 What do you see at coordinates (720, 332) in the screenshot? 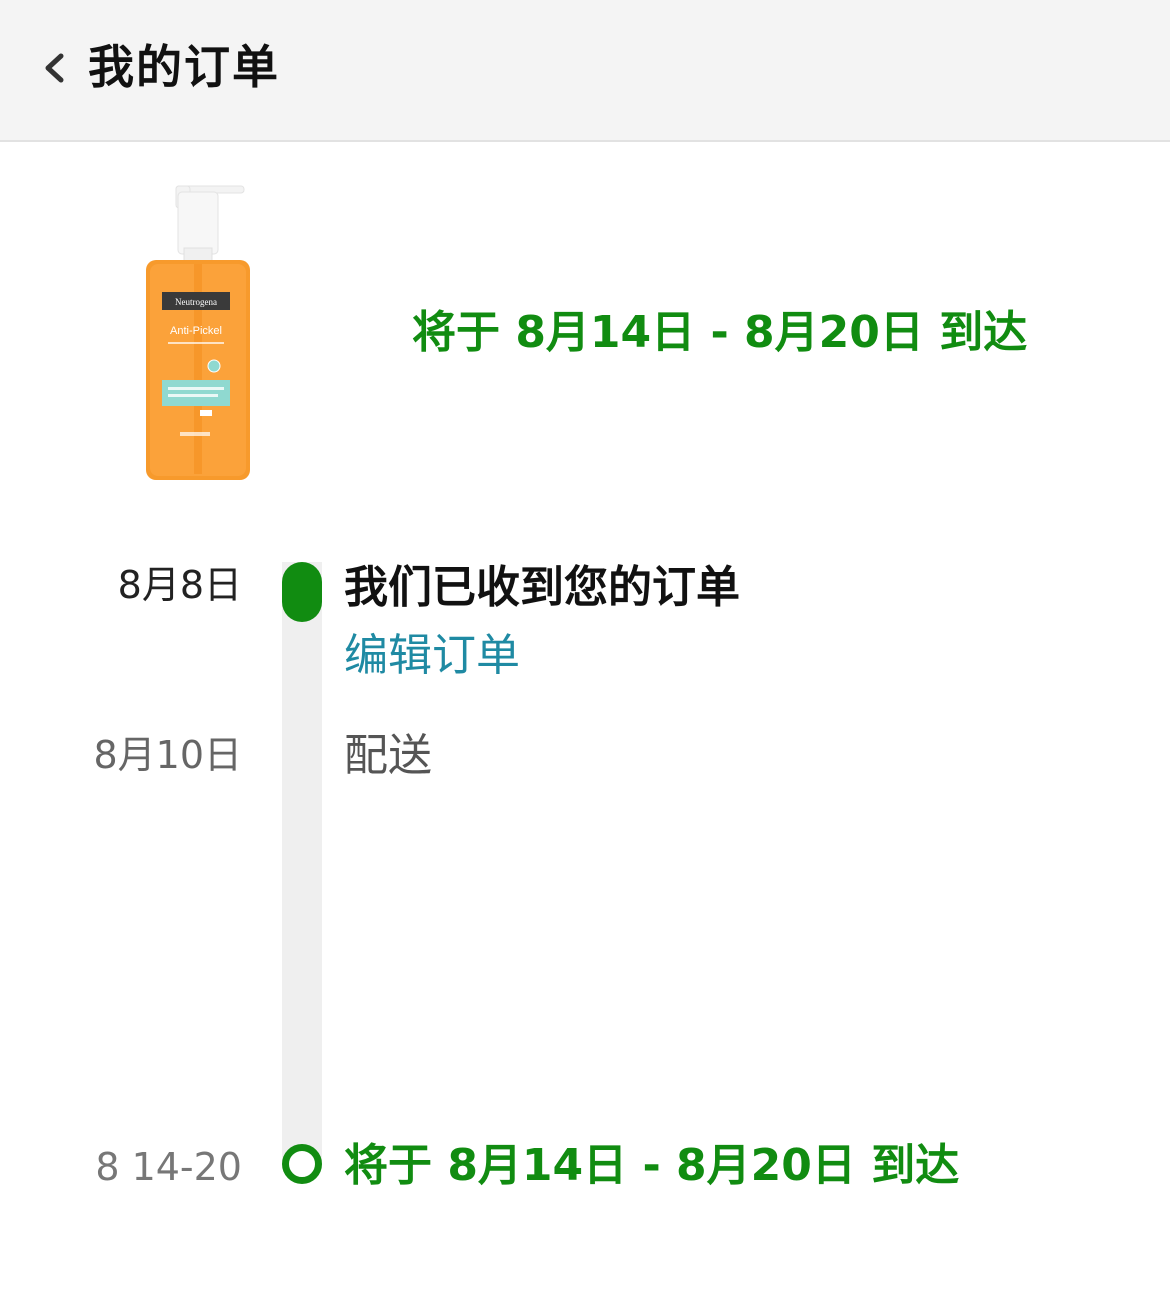
I see `delivery-eta-banner: 将于 8月14日 - 8月20日 到达` at bounding box center [720, 332].